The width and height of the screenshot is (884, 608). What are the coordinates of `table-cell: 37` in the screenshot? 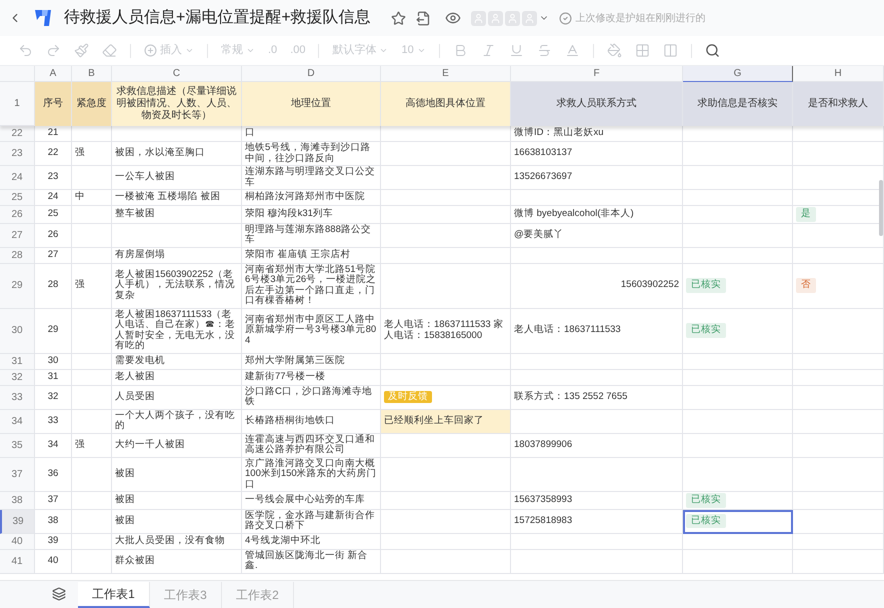 It's located at (53, 501).